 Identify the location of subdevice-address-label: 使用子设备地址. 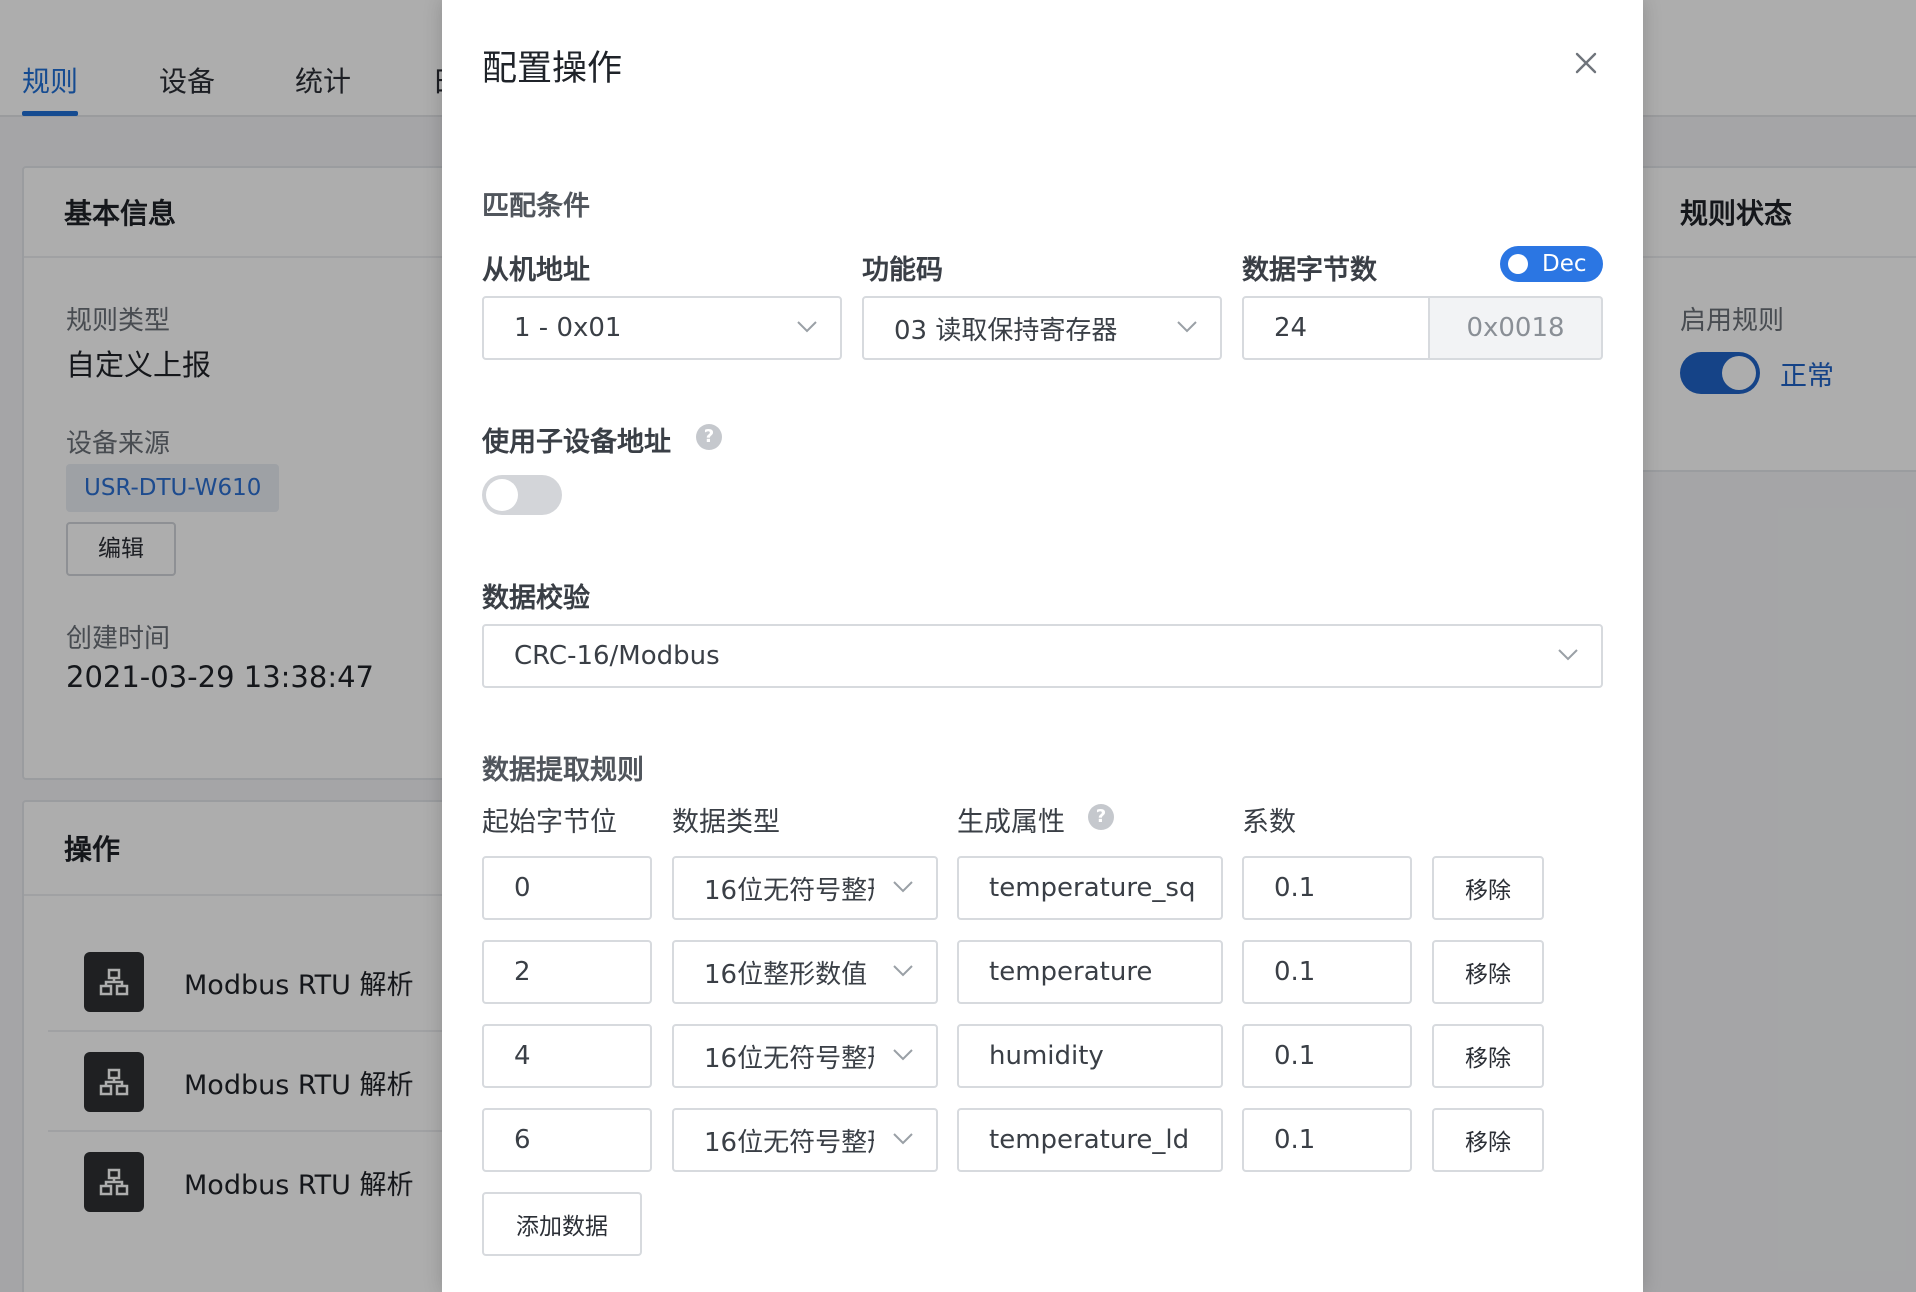
(576, 442).